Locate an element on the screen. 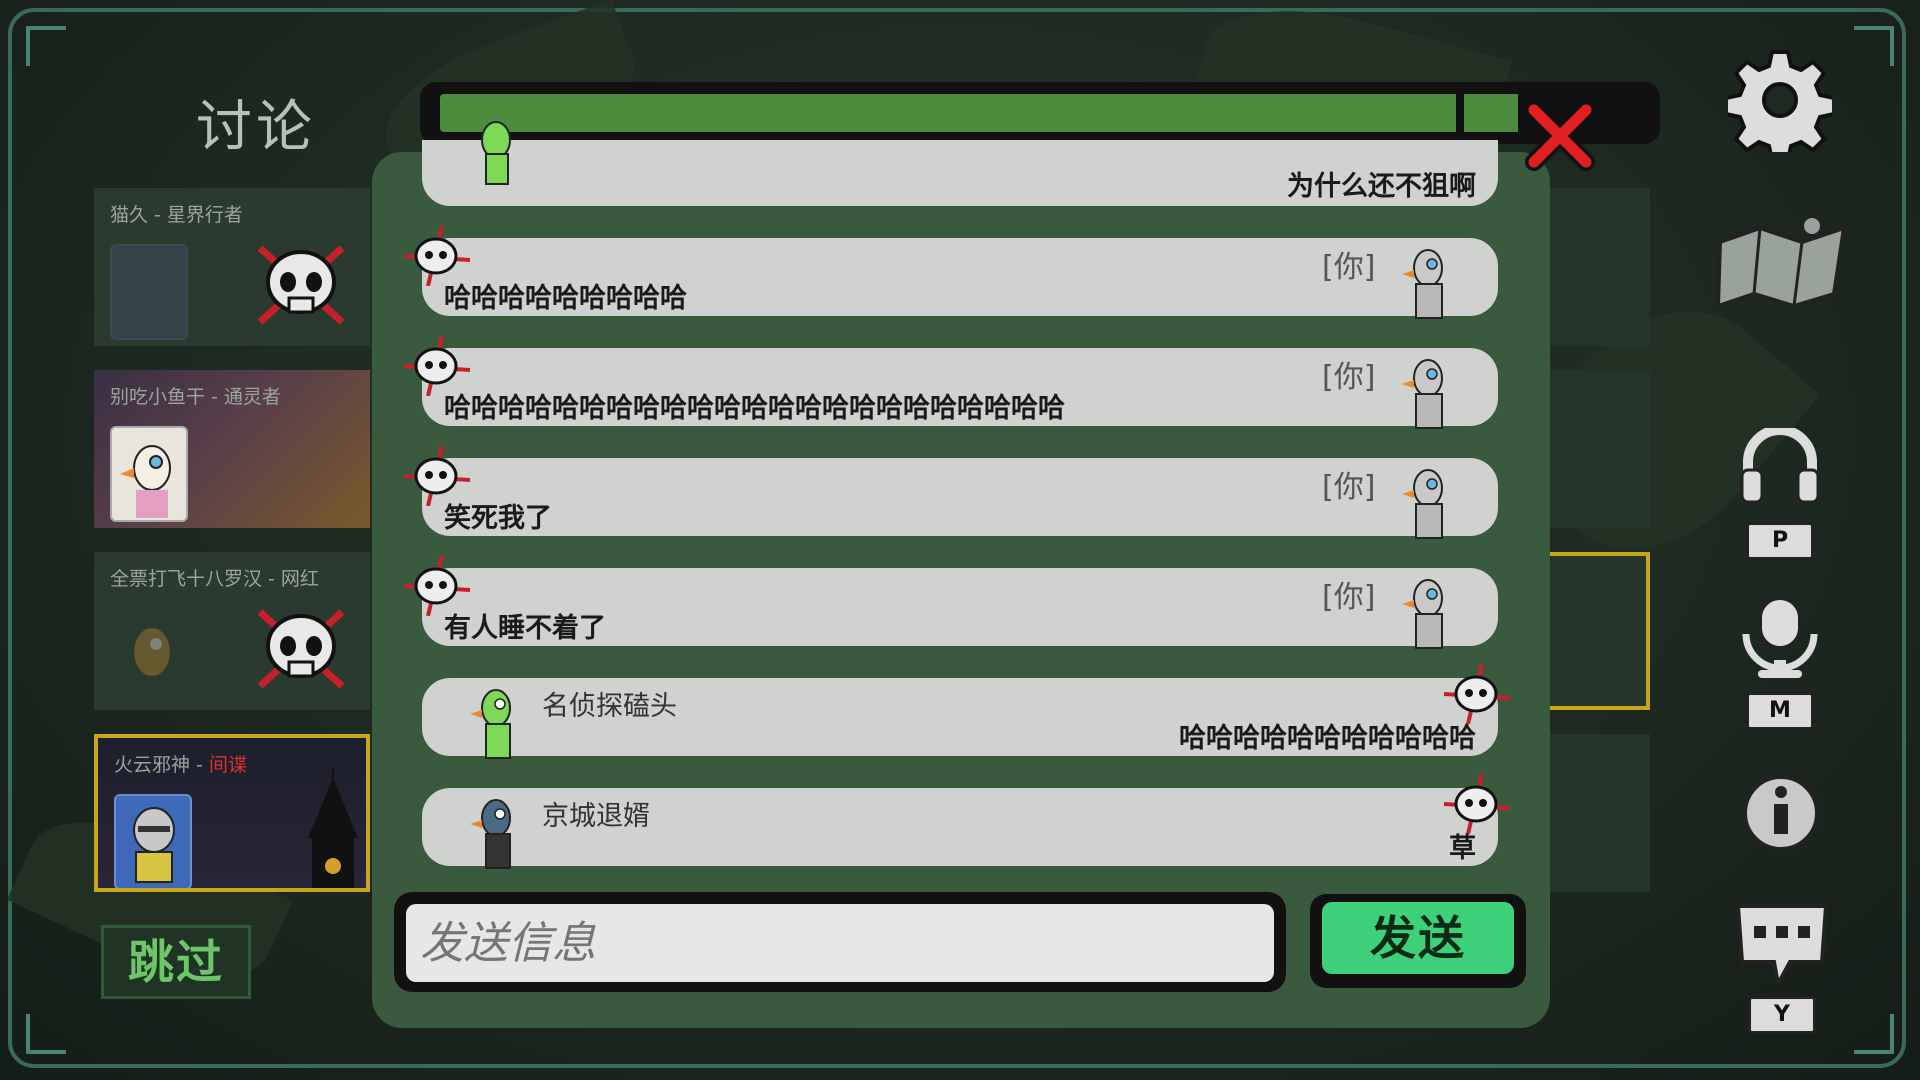 The image size is (1920, 1080). player-card: 全票打飞十八罗汉 - 网红 is located at coordinates (232, 631).